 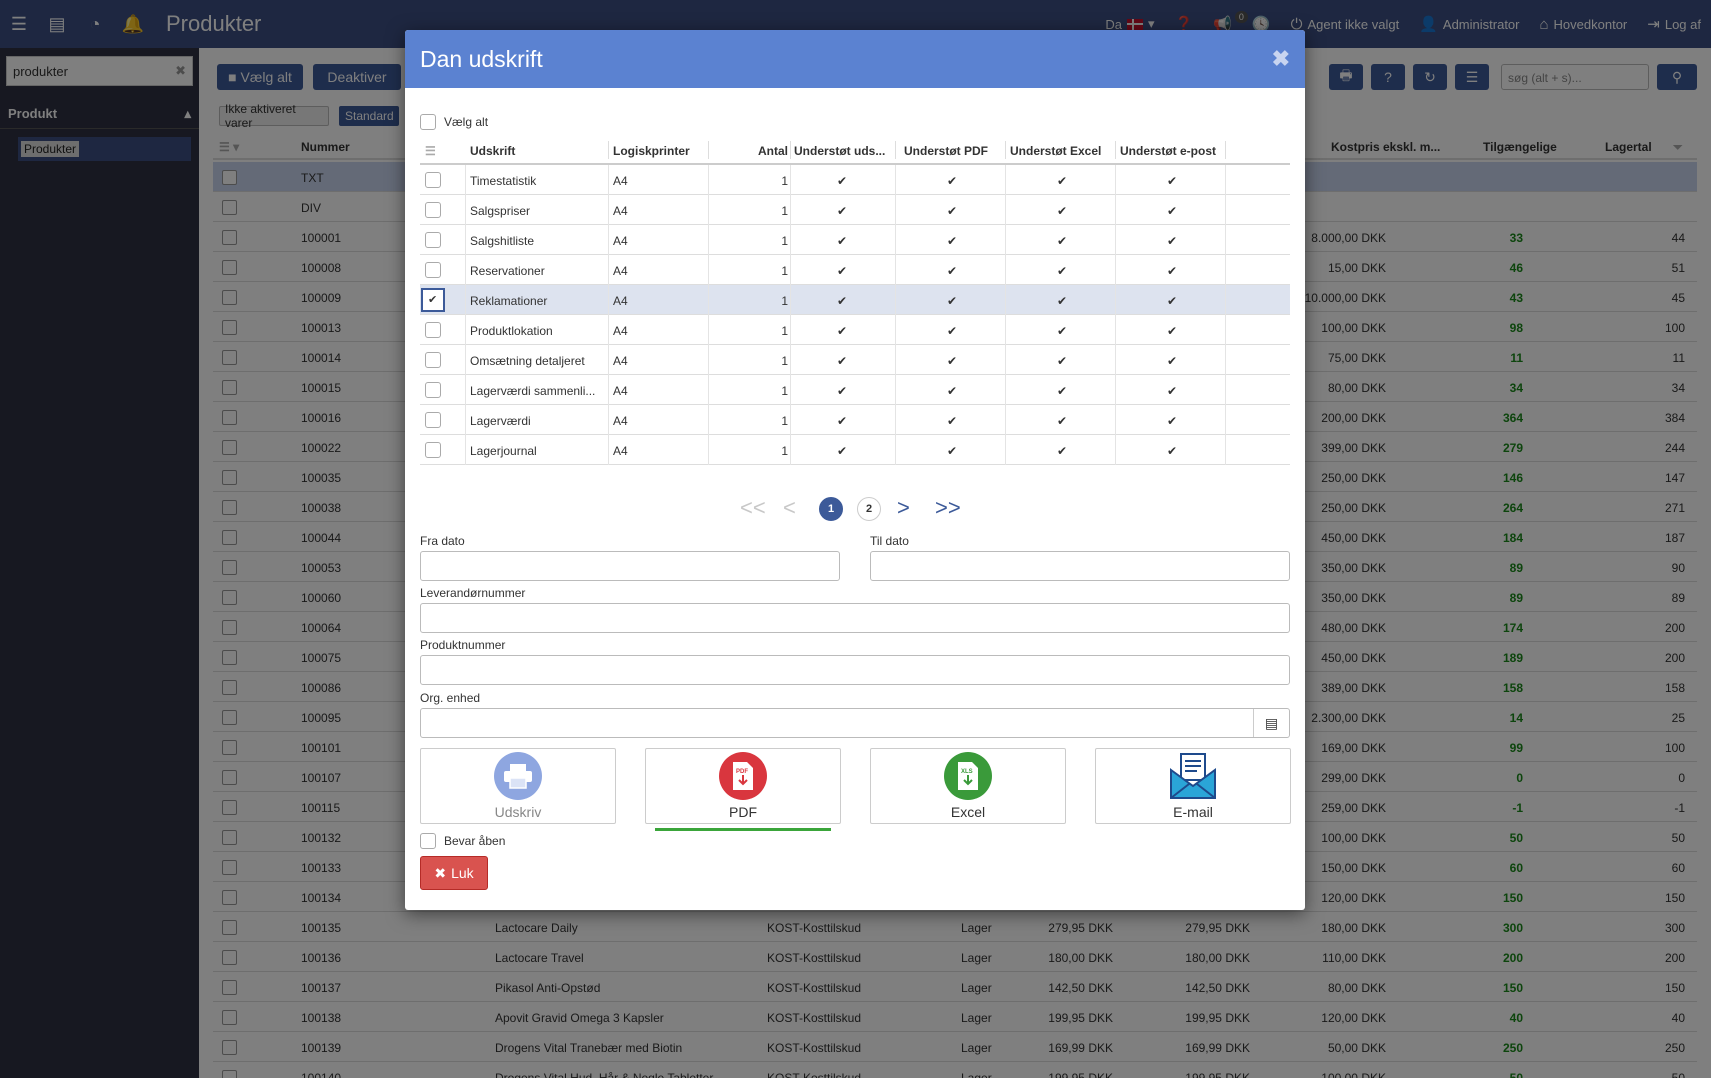 I want to click on print-row: Timestatistik A4 1 ✔ ✔ ✔ ✔, so click(x=855, y=180).